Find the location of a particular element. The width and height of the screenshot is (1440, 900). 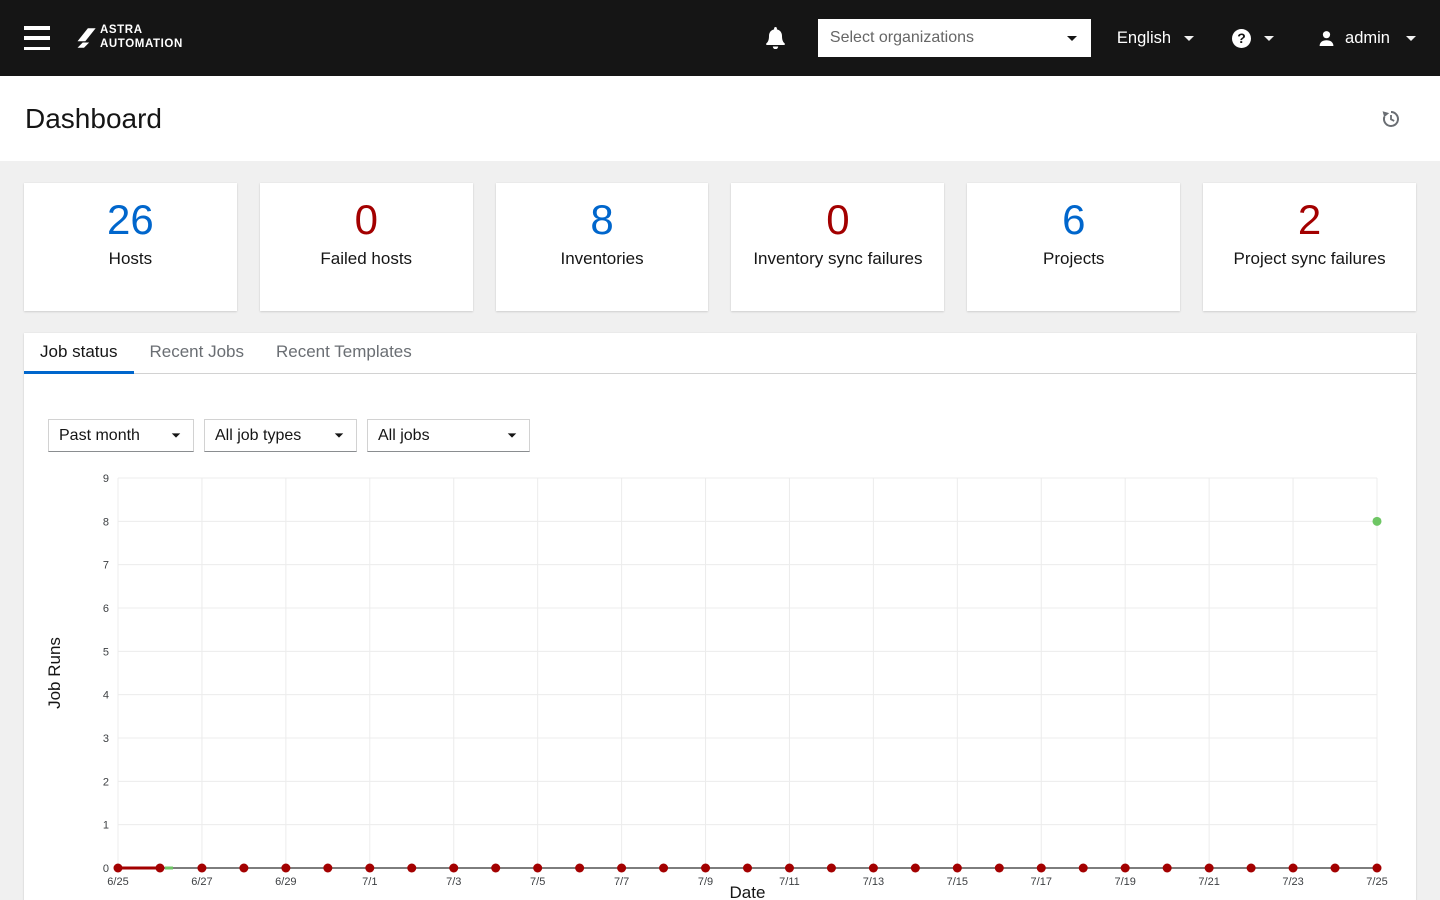

x-tick-label: 7/9 is located at coordinates (705, 882).